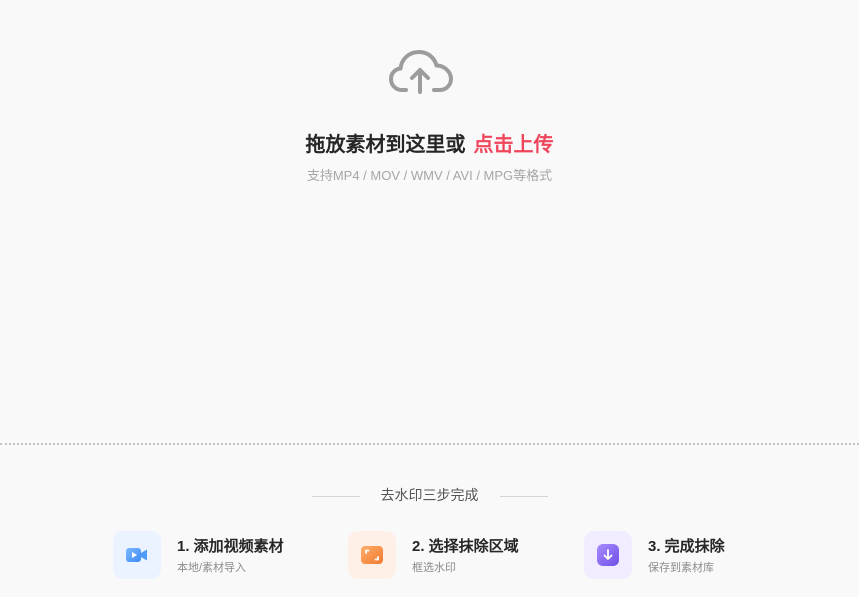 Image resolution: width=859 pixels, height=597 pixels. Describe the element at coordinates (523, 496) in the screenshot. I see `heading-line-right` at that location.